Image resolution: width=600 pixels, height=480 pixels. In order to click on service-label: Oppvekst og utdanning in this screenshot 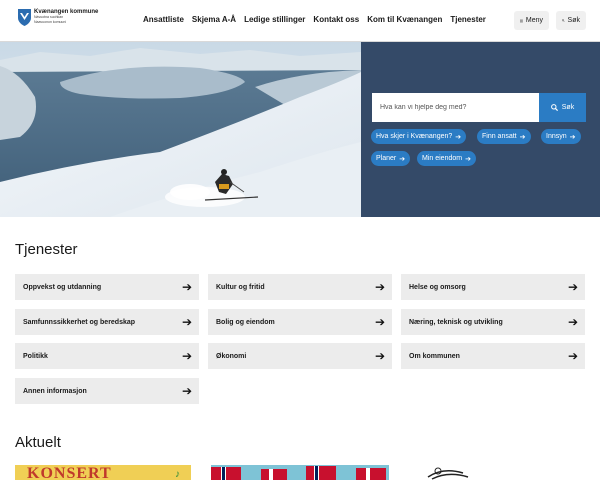, I will do `click(62, 287)`.